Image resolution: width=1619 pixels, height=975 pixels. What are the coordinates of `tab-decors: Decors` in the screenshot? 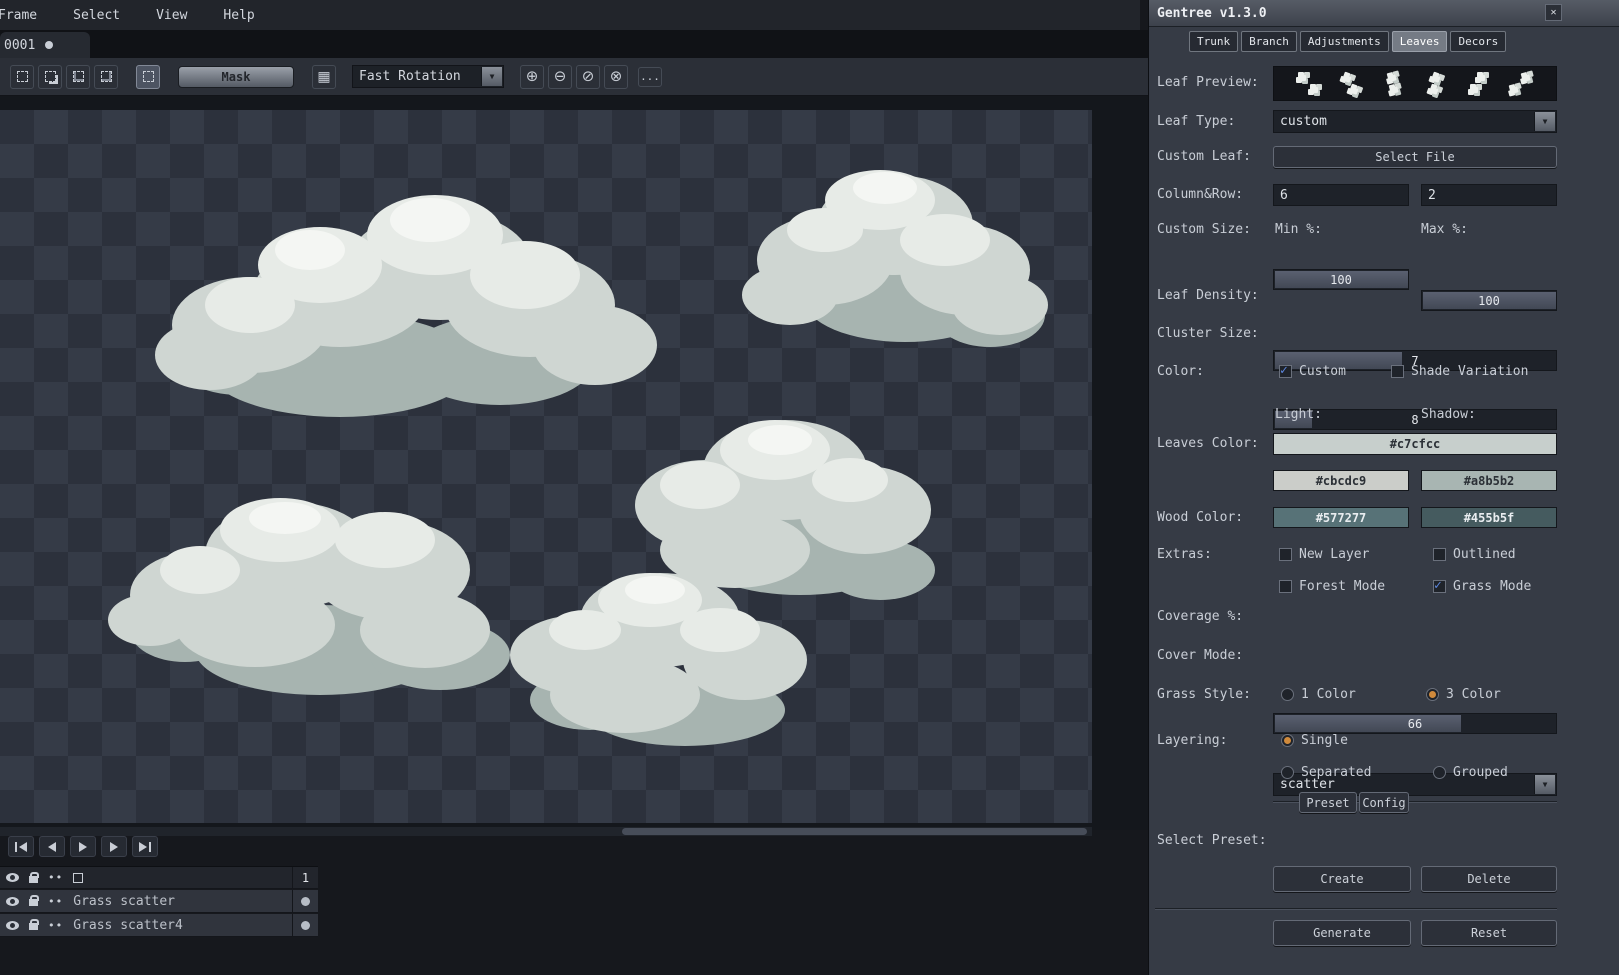 It's located at (1478, 41).